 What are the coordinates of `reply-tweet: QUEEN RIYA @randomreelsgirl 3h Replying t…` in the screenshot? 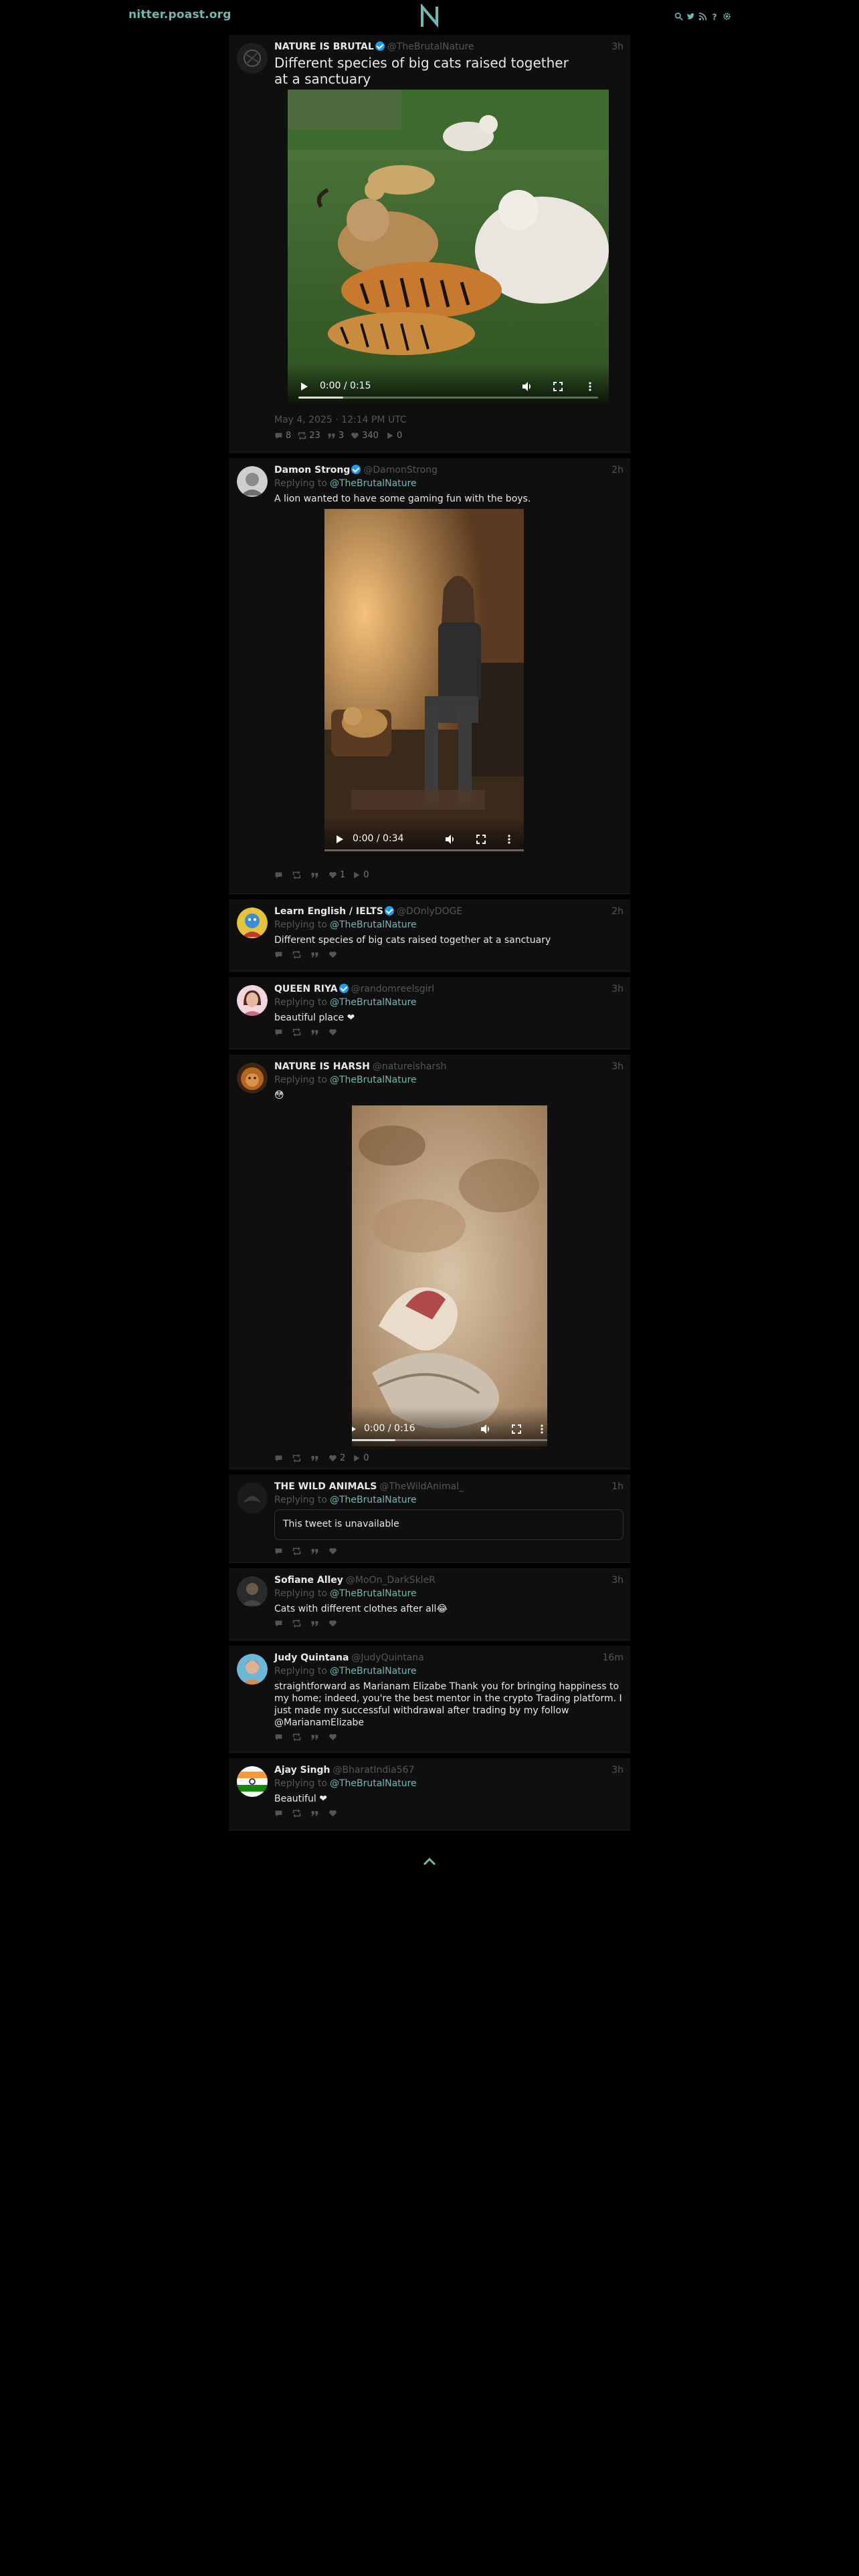 It's located at (429, 1013).